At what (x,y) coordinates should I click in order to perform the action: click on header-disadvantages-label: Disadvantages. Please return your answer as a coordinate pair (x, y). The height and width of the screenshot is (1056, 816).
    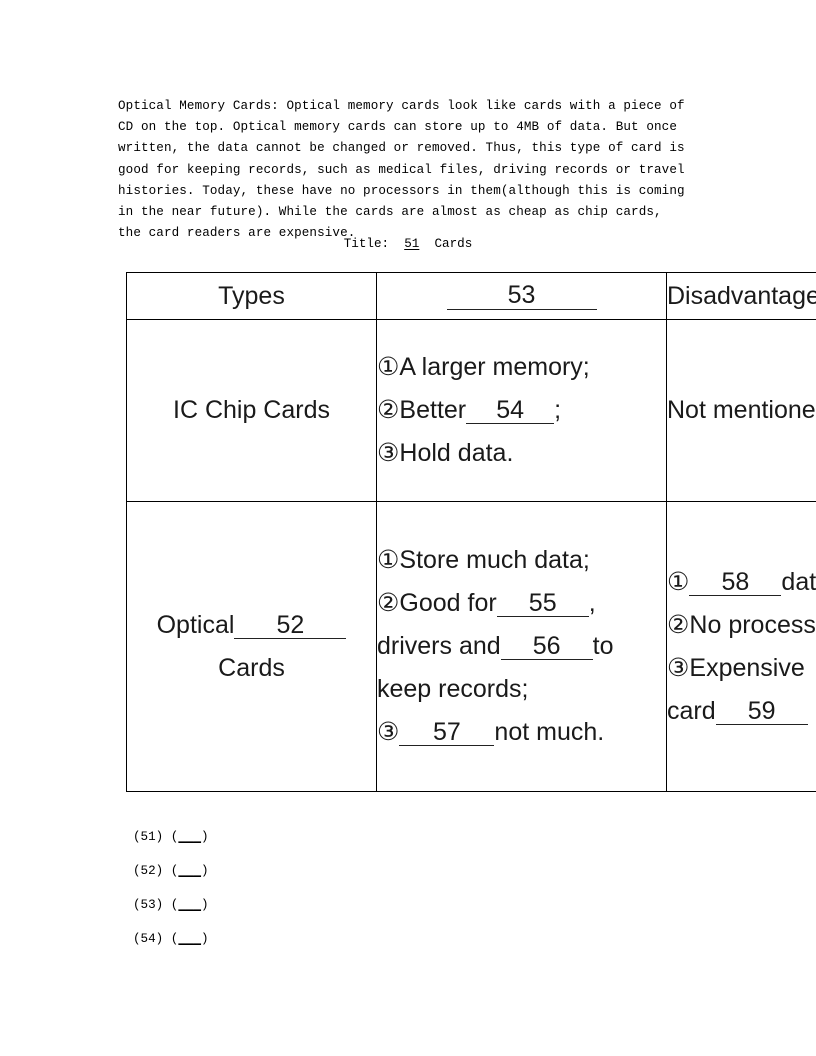
    Looking at the image, I should click on (741, 296).